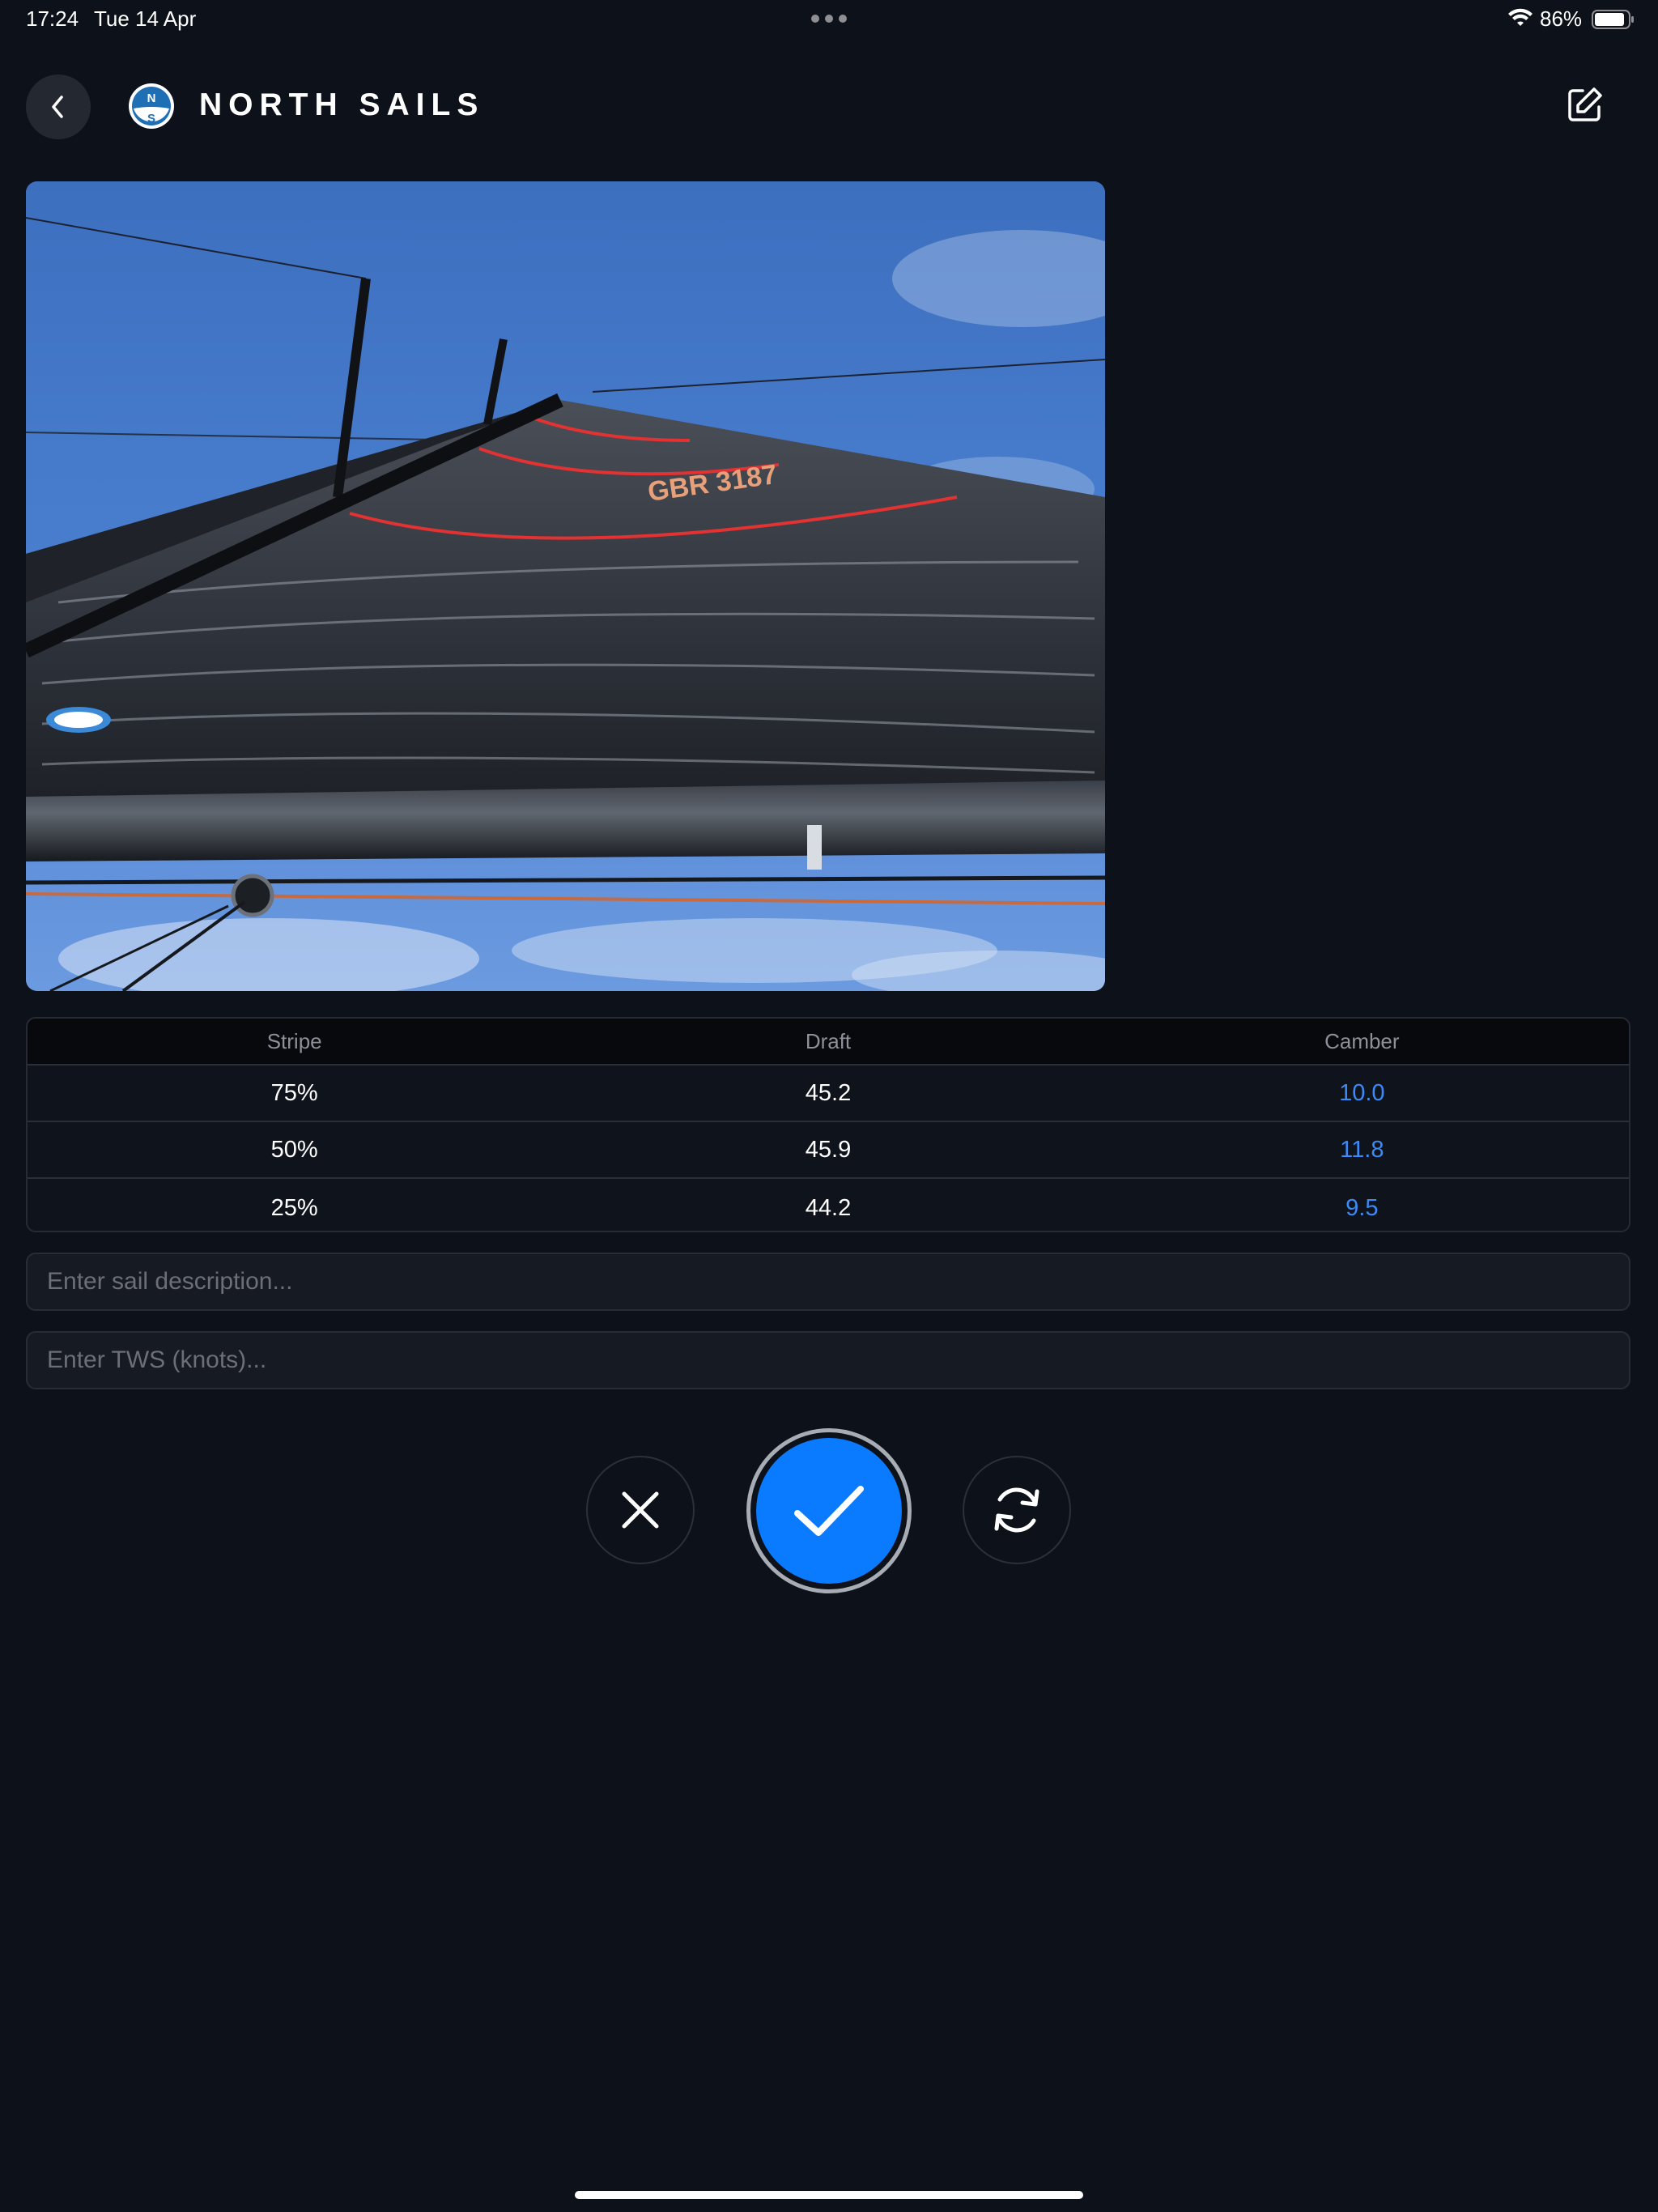 This screenshot has height=2212, width=1658. Describe the element at coordinates (828, 1282) in the screenshot. I see `sail-description-input` at that location.